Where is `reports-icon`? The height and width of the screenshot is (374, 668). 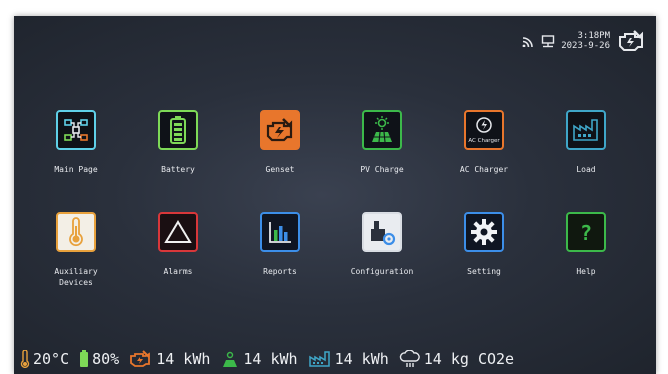 reports-icon is located at coordinates (280, 232).